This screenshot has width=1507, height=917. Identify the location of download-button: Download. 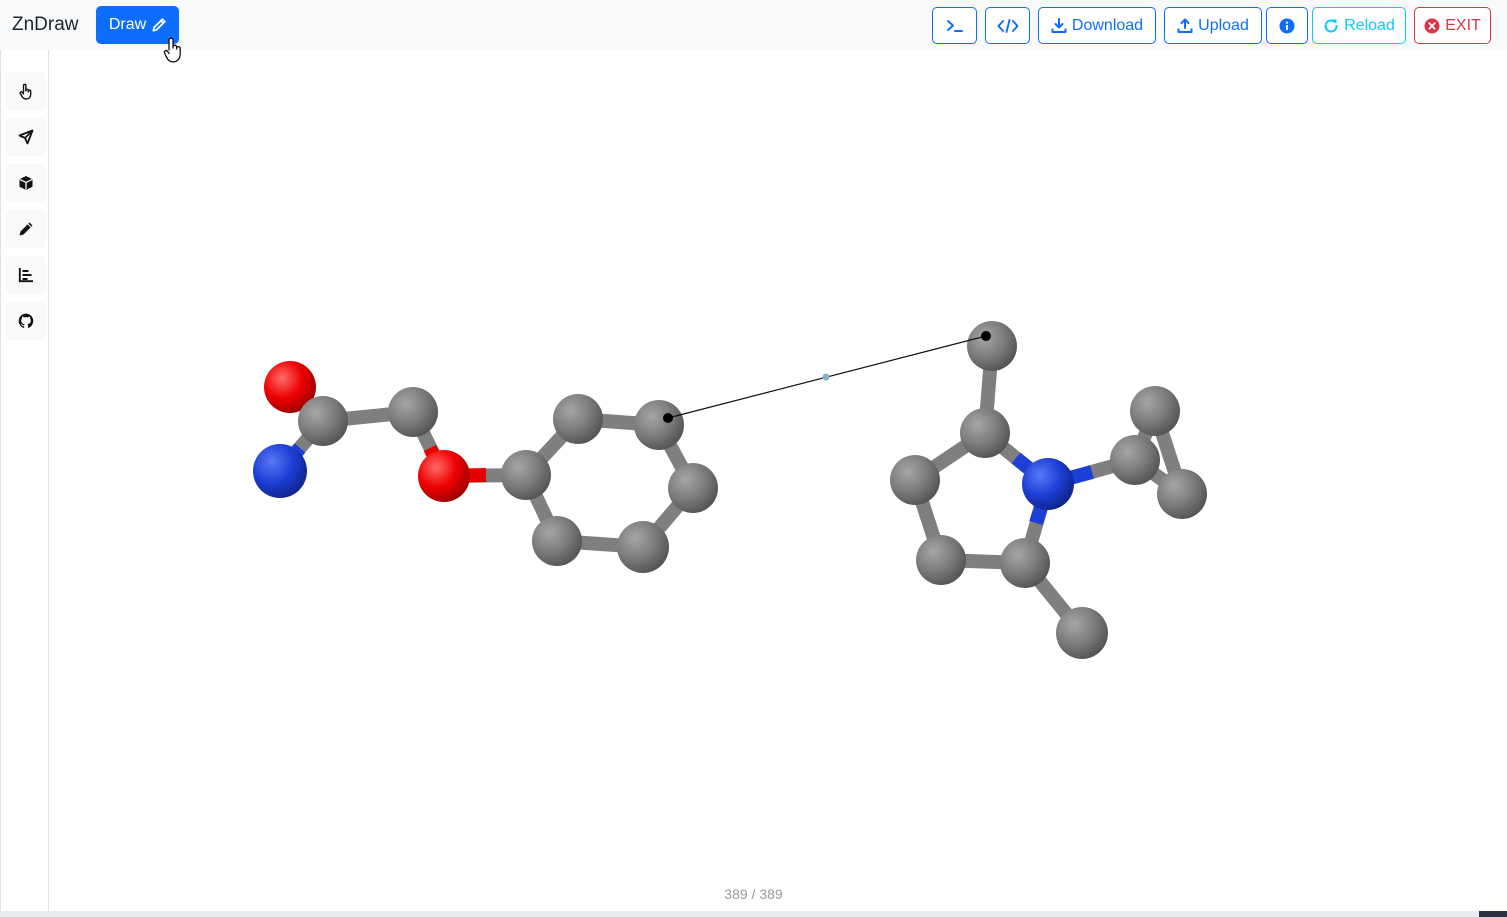
(1097, 25).